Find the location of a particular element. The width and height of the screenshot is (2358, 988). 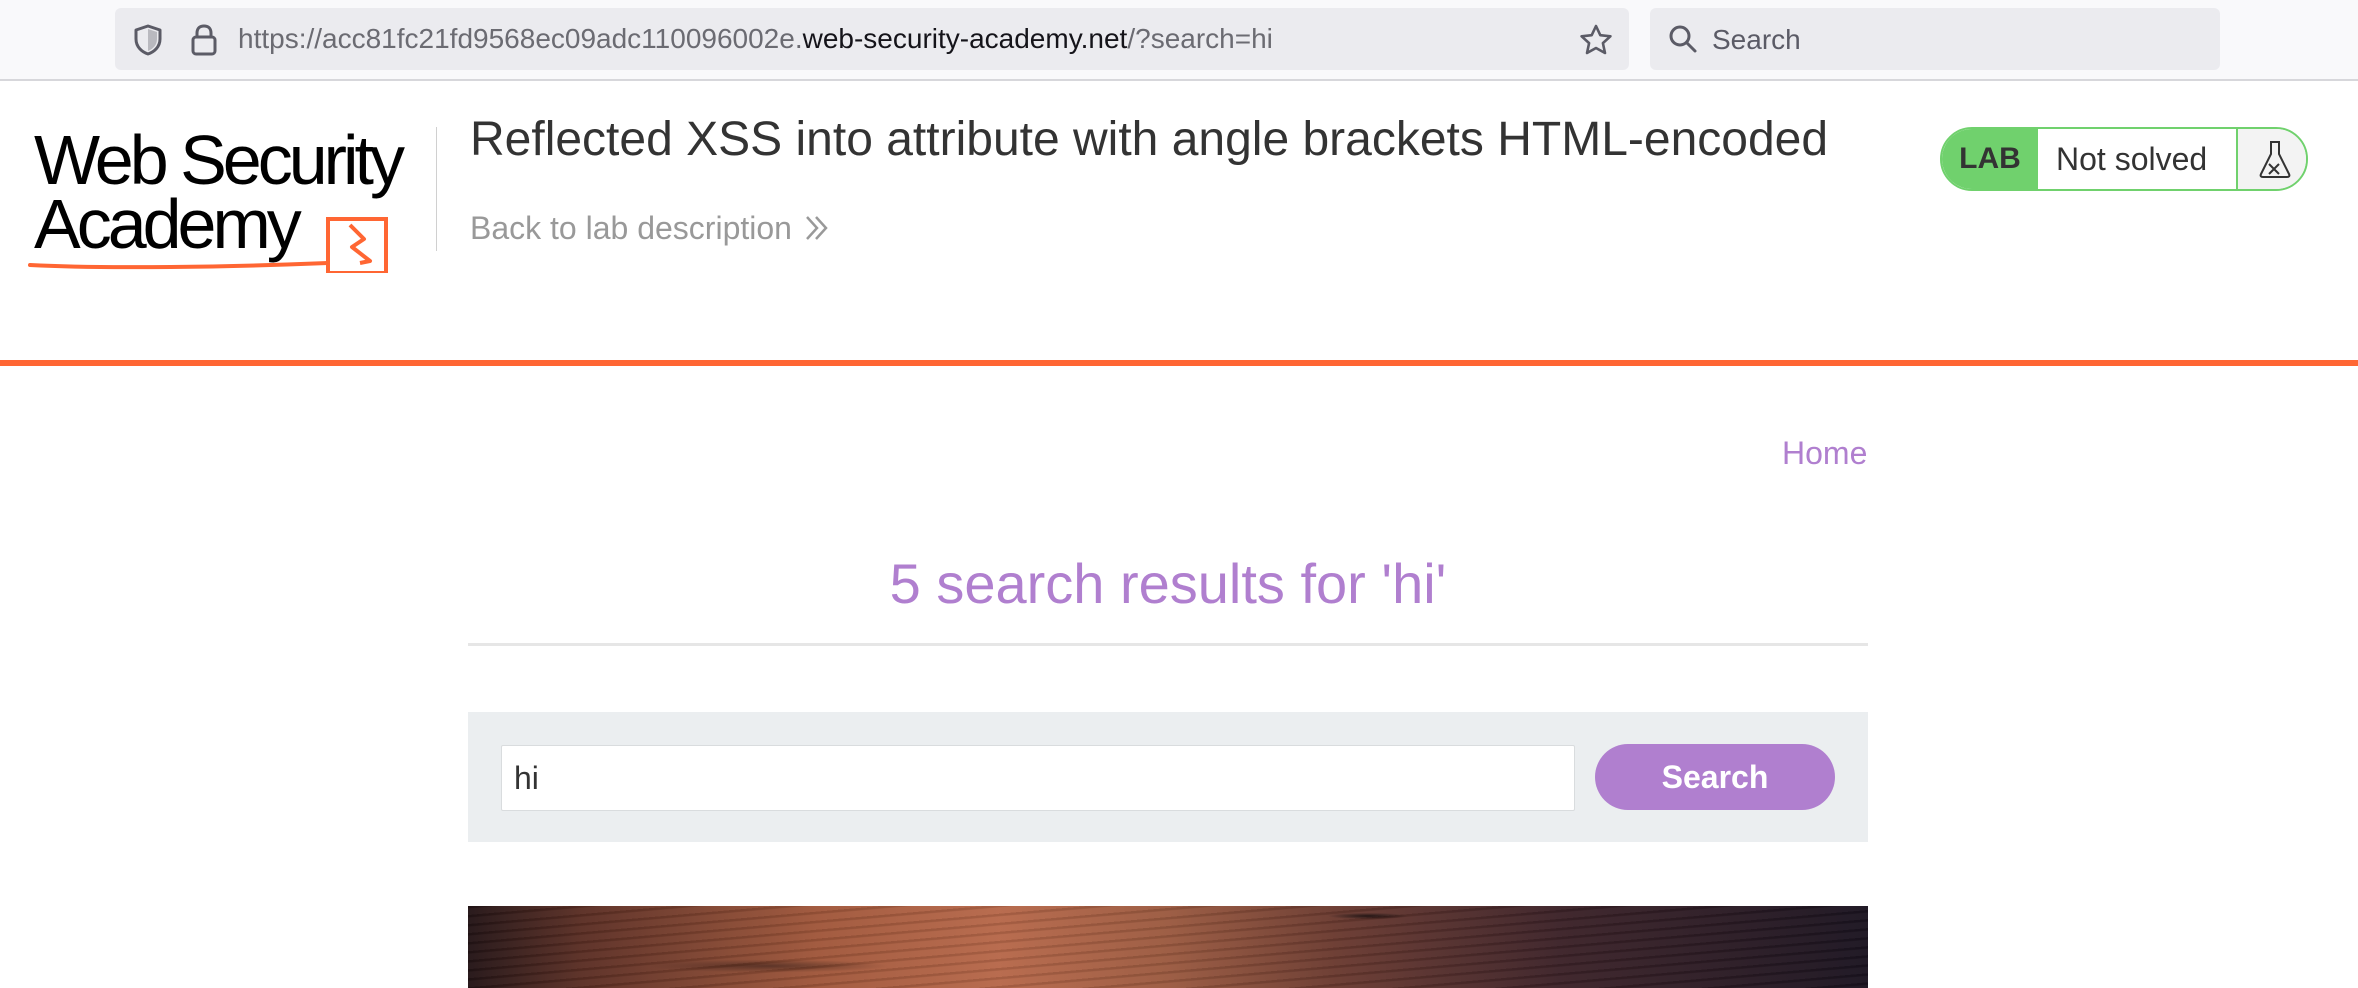

search-icon is located at coordinates (1683, 41).